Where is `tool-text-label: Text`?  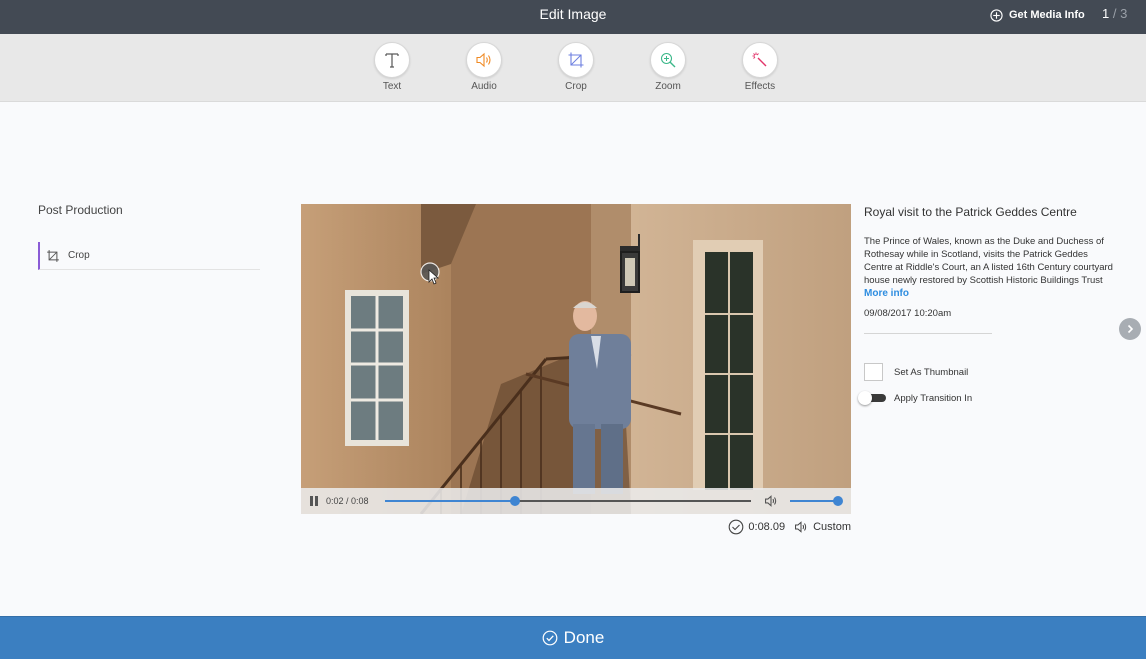 tool-text-label: Text is located at coordinates (392, 86).